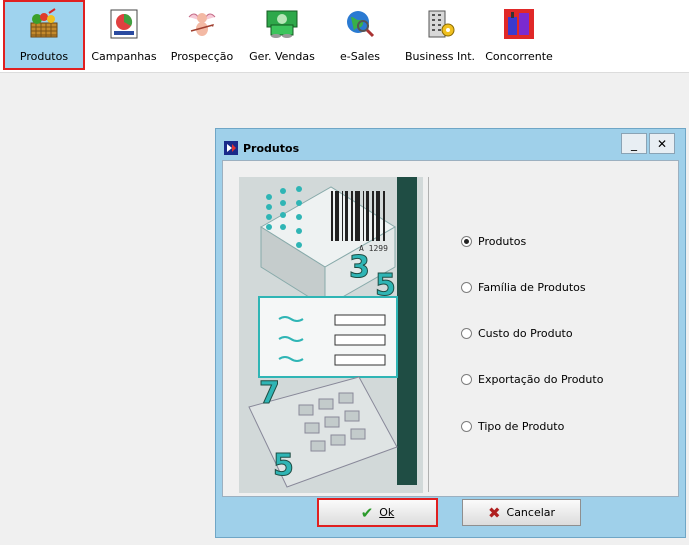 The image size is (689, 545). What do you see at coordinates (502, 241) in the screenshot?
I see `radio-produtos-label: Produtos` at bounding box center [502, 241].